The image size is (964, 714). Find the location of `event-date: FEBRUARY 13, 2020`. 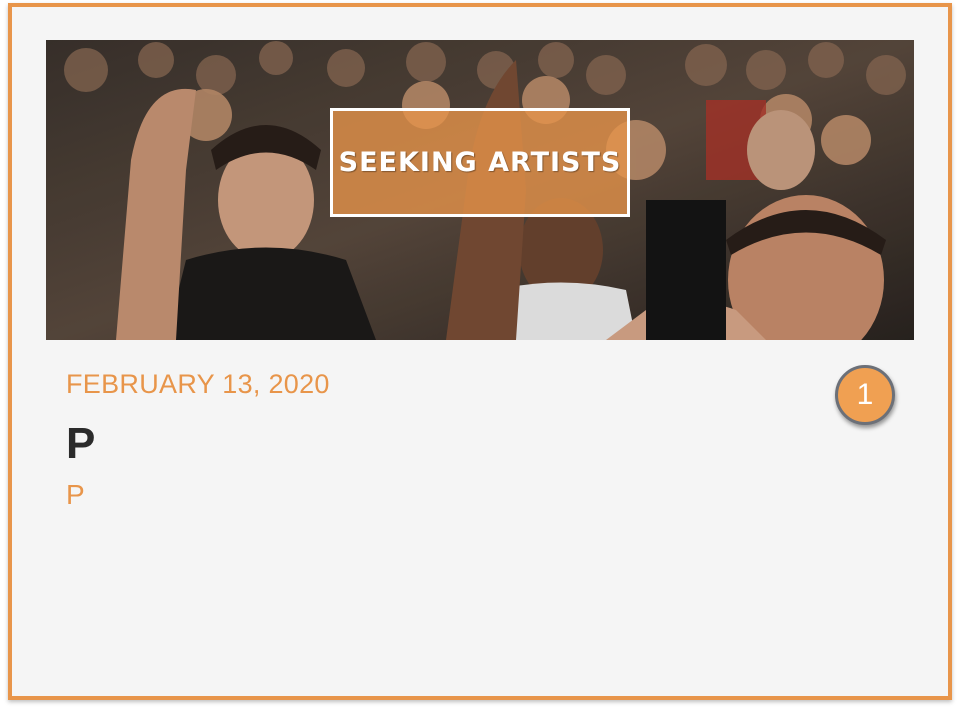

event-date: FEBRUARY 13, 2020 is located at coordinates (198, 384).